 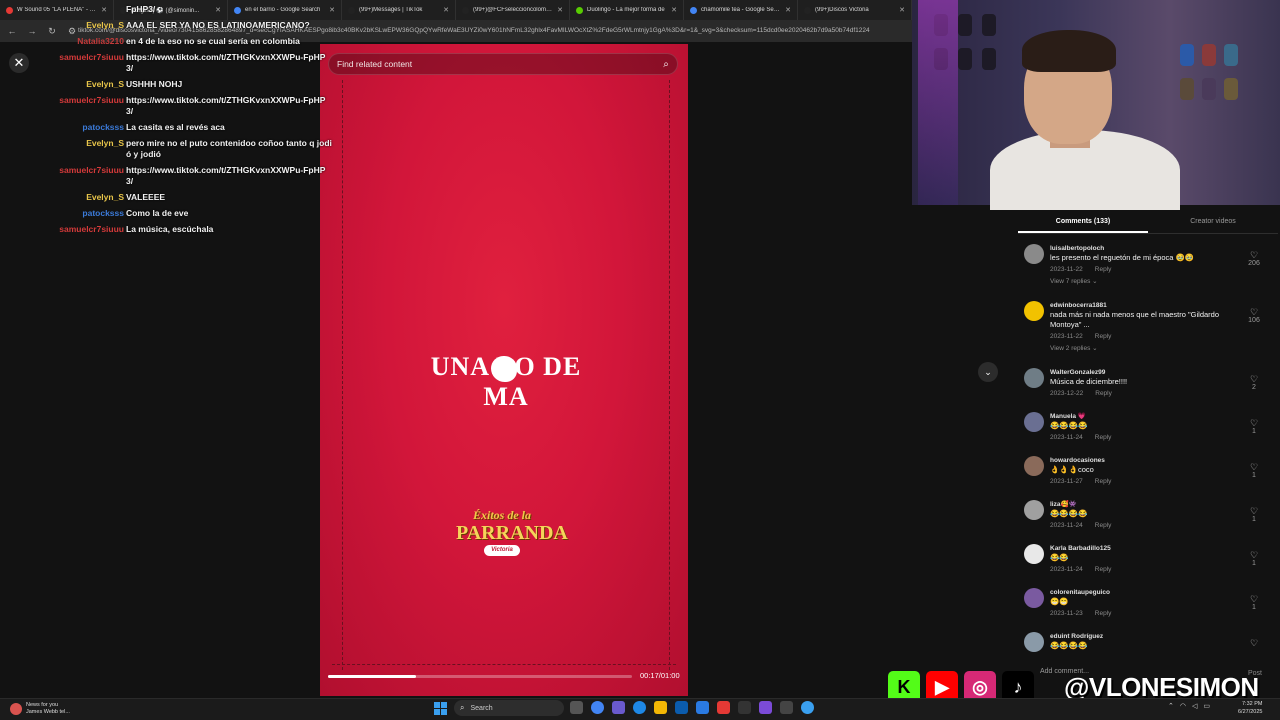 What do you see at coordinates (765, 707) in the screenshot?
I see `discord-icon` at bounding box center [765, 707].